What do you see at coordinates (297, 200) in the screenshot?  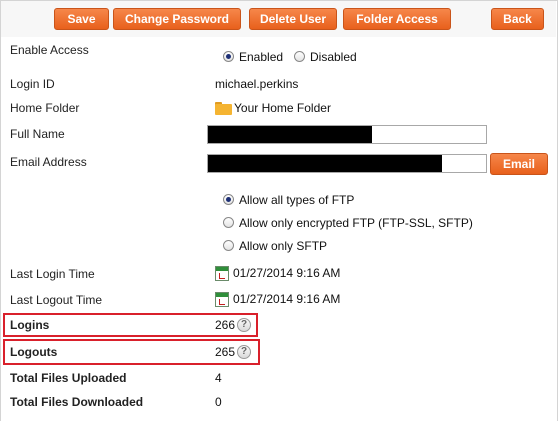 I see `ftp-all-label: Allow all types of FTP` at bounding box center [297, 200].